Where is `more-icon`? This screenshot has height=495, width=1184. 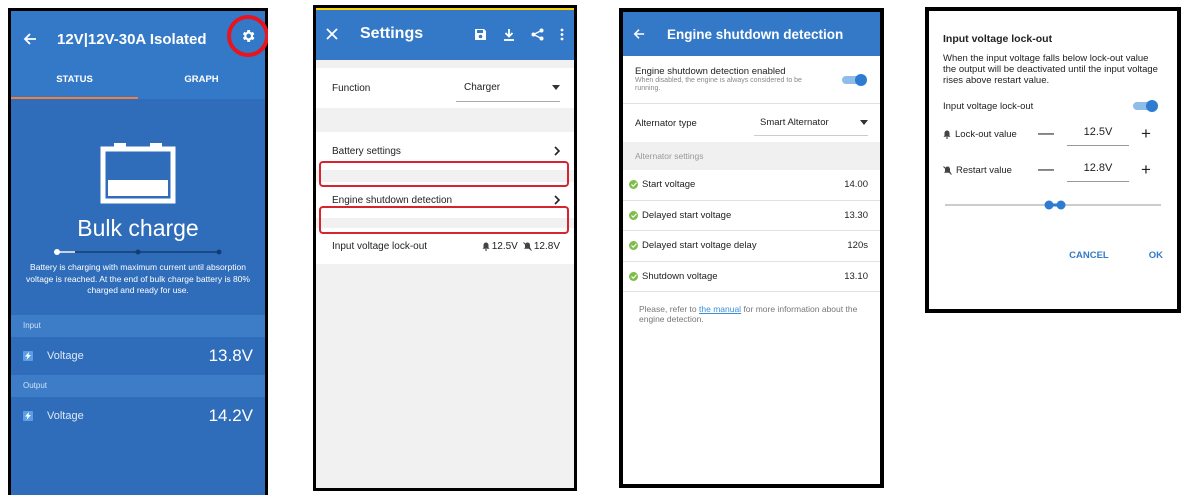
more-icon is located at coordinates (562, 34).